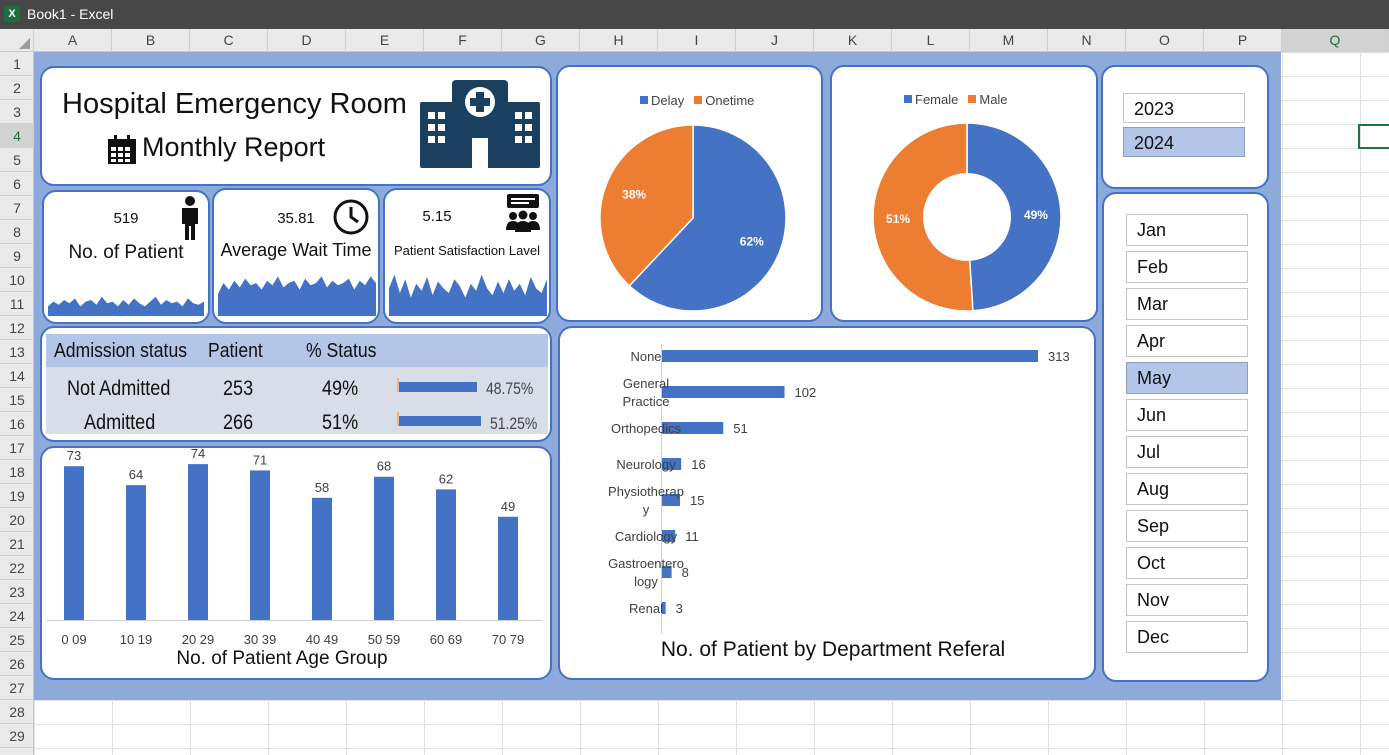 The height and width of the screenshot is (755, 1389). Describe the element at coordinates (1165, 40) in the screenshot. I see `column-header-o: O` at that location.